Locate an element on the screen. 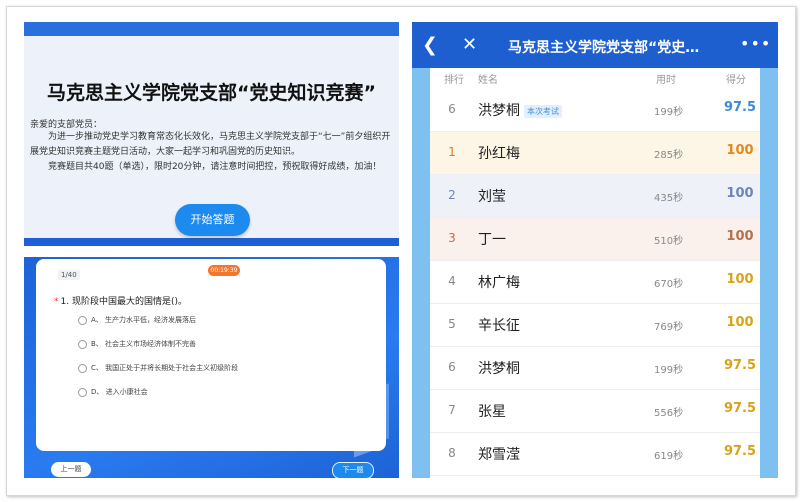  table-row: 4 林广梅 670秒 100 is located at coordinates (595, 282).